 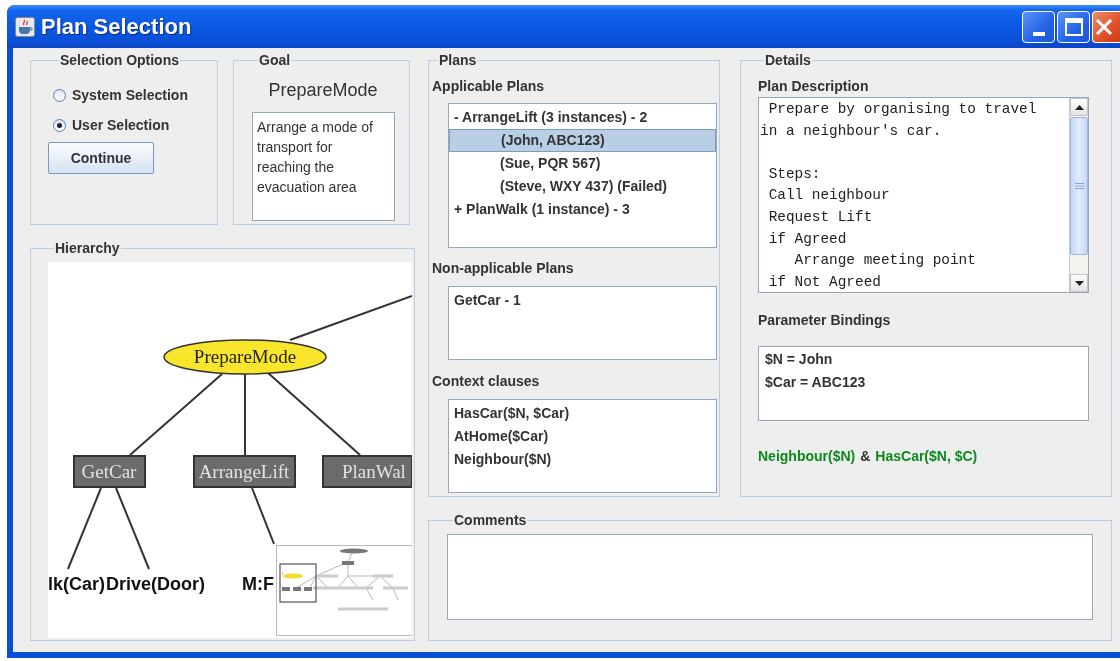 What do you see at coordinates (490, 520) in the screenshot?
I see `panel-title: Comments` at bounding box center [490, 520].